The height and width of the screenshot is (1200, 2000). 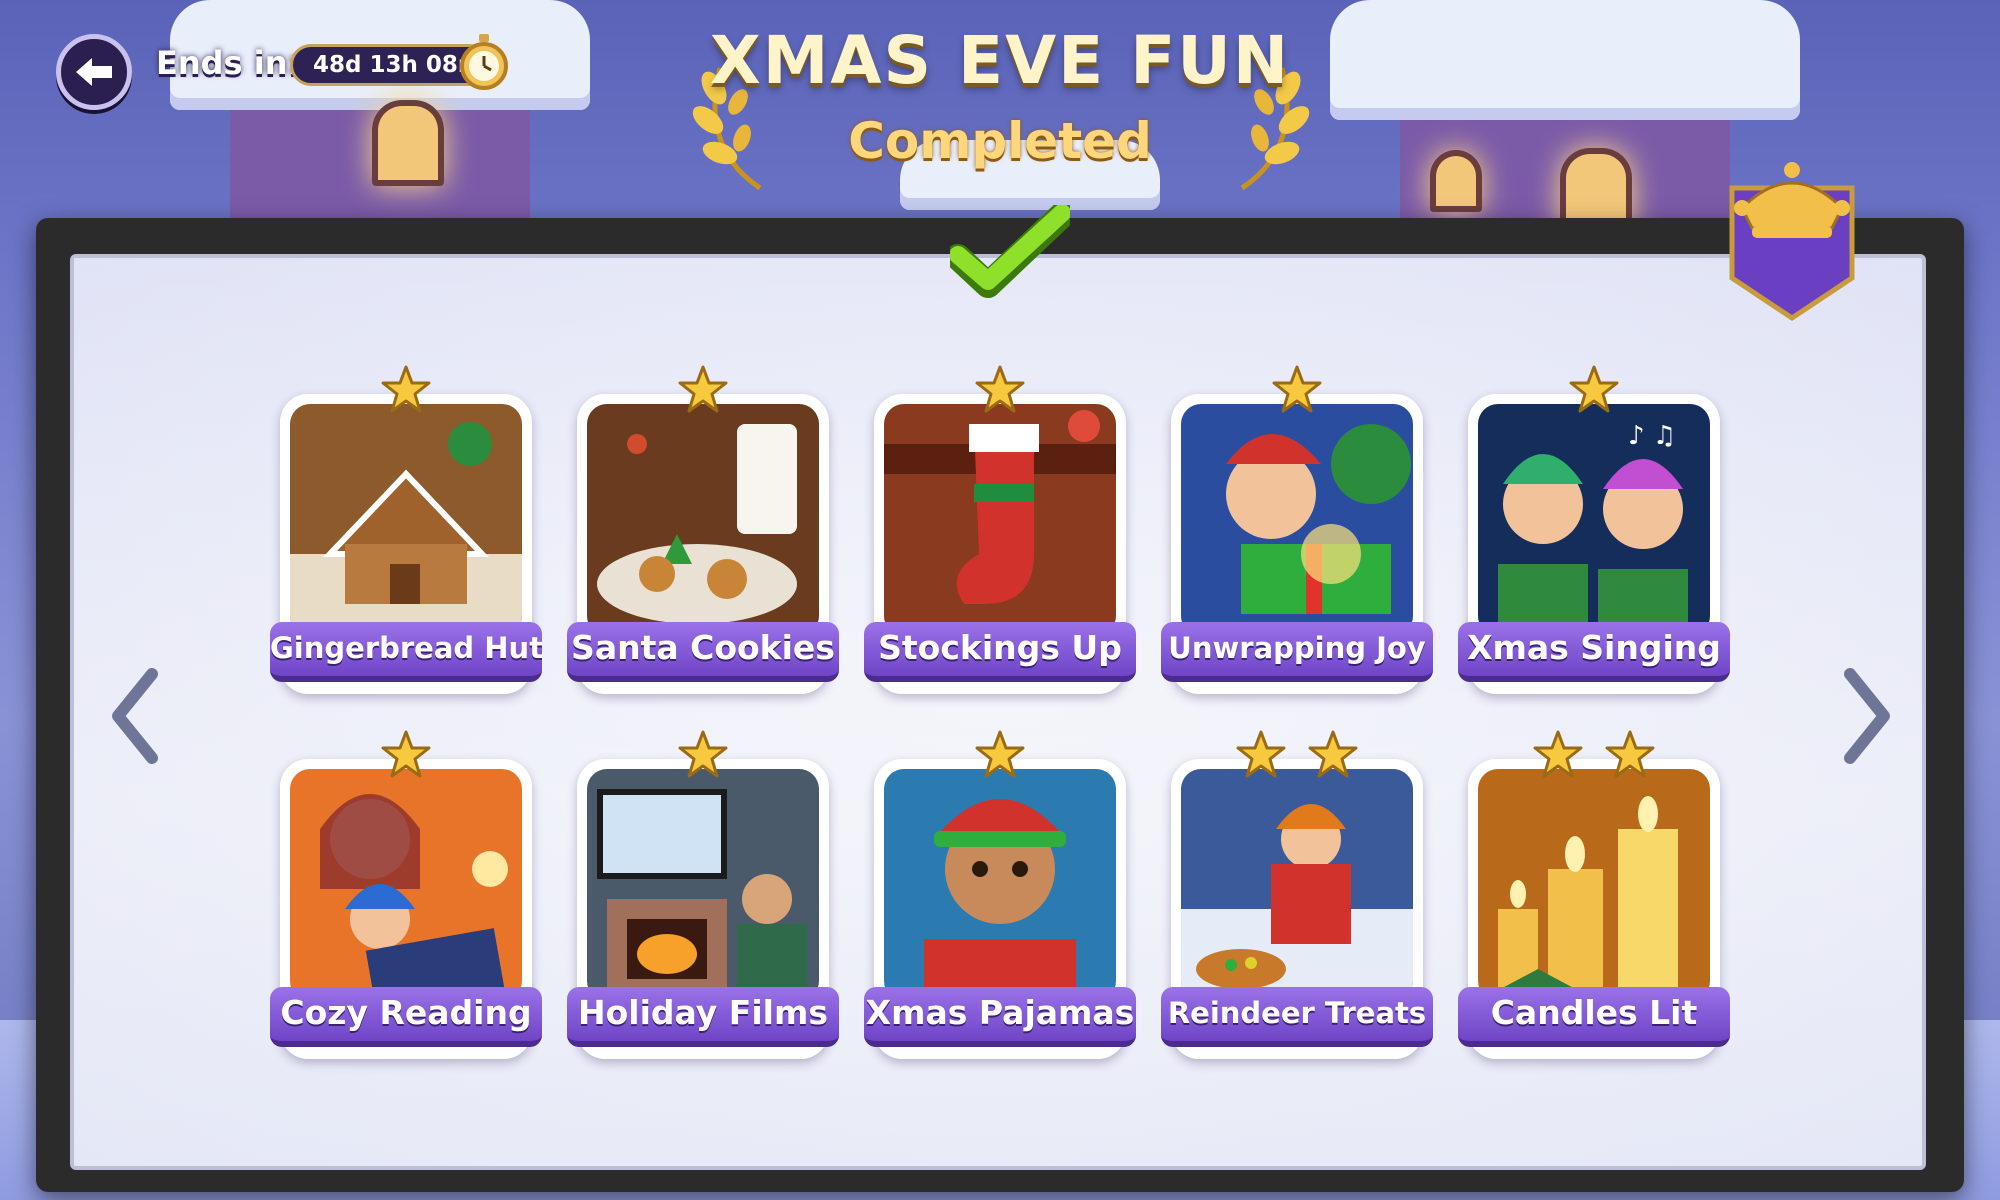 What do you see at coordinates (1000, 60) in the screenshot?
I see `event-title: XMAS EVE FUN` at bounding box center [1000, 60].